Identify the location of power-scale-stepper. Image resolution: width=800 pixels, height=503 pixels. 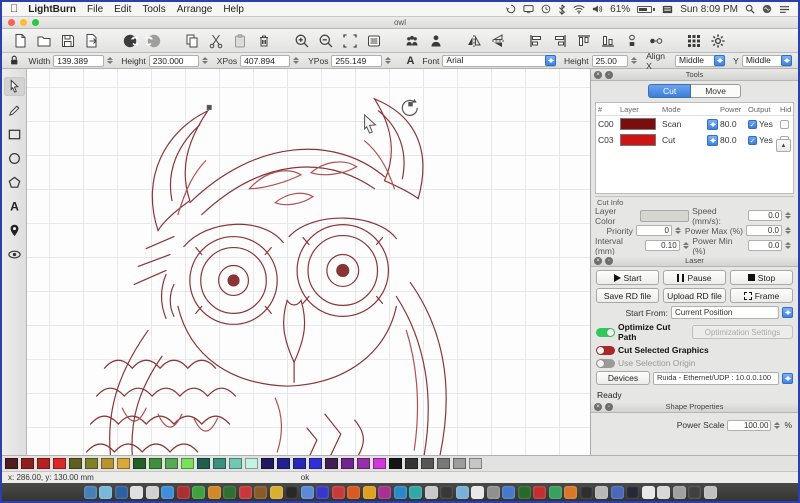
(777, 425).